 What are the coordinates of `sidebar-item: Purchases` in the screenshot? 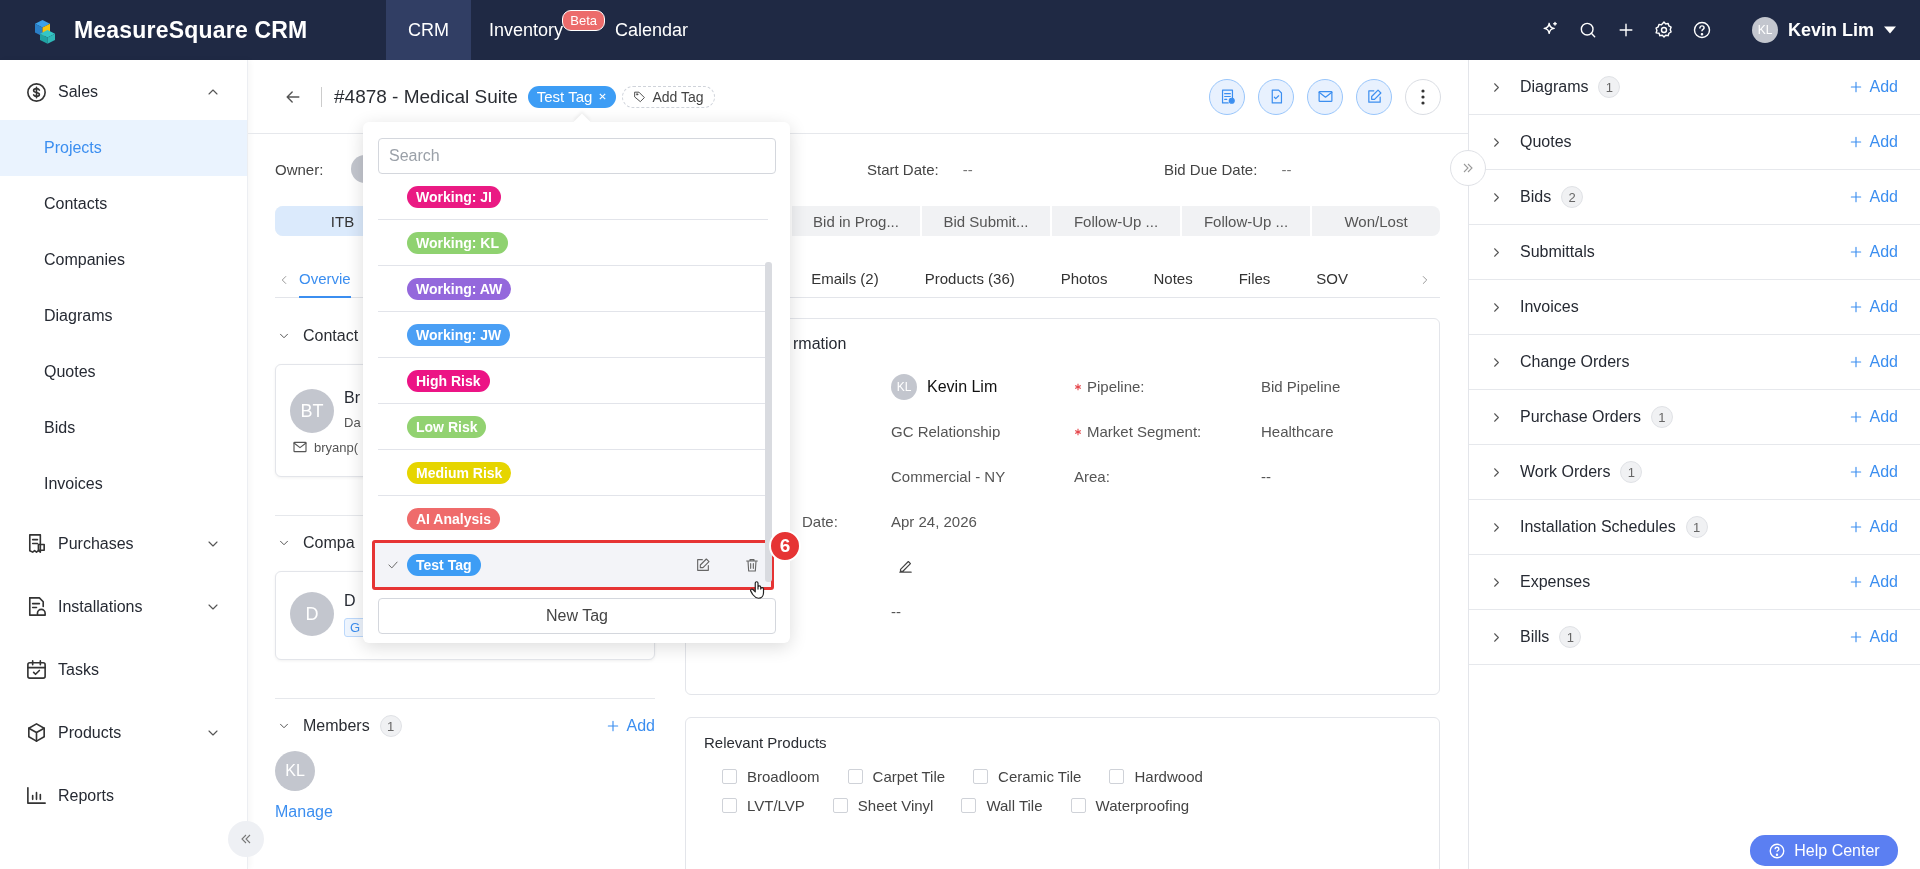 It's located at (123, 543).